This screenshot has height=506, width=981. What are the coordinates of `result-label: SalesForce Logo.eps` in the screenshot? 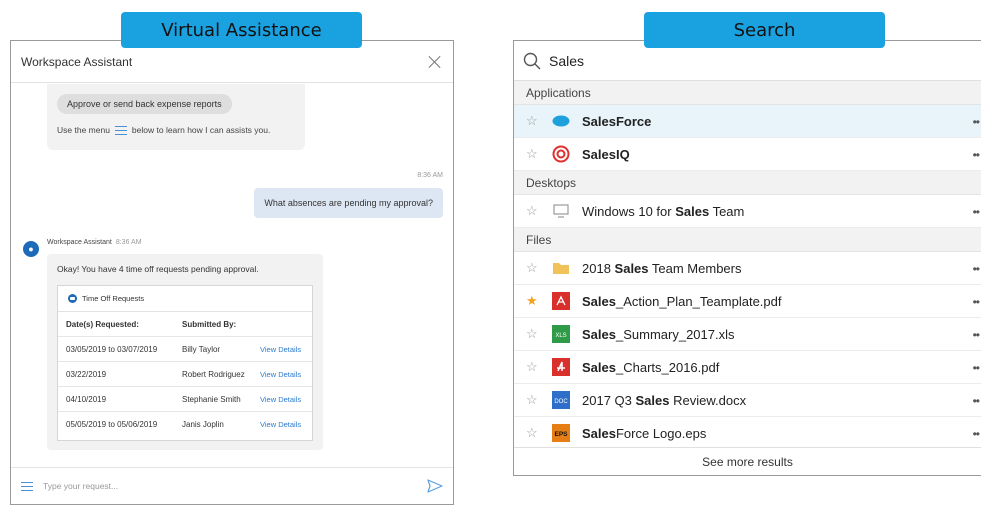 It's located at (644, 433).